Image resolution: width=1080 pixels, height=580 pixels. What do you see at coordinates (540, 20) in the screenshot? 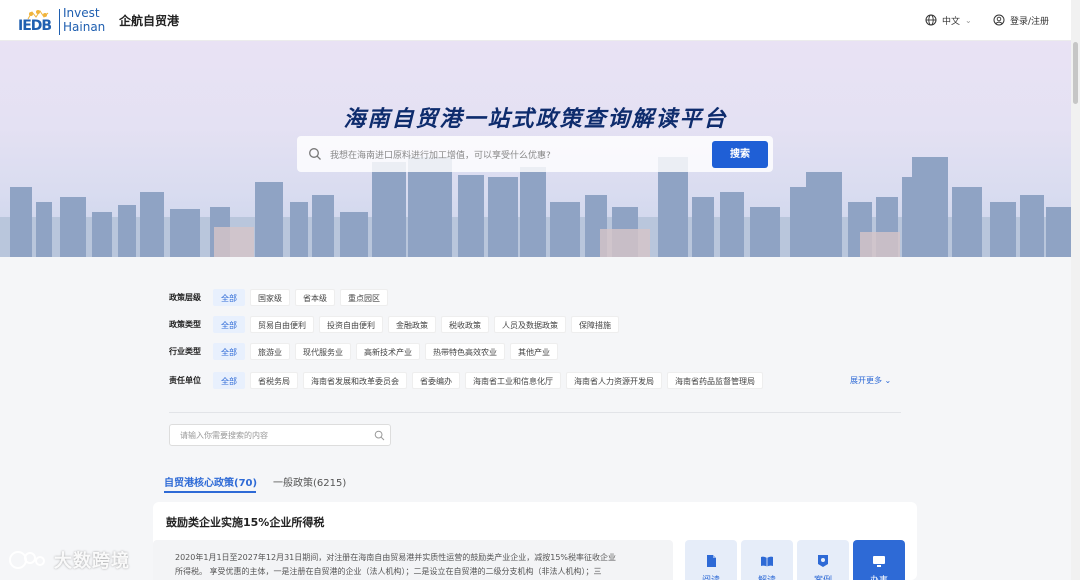
I see `top-header: IEDB Invest Hainan 企航自贸港 中文 ⌄ 登录/注册` at bounding box center [540, 20].